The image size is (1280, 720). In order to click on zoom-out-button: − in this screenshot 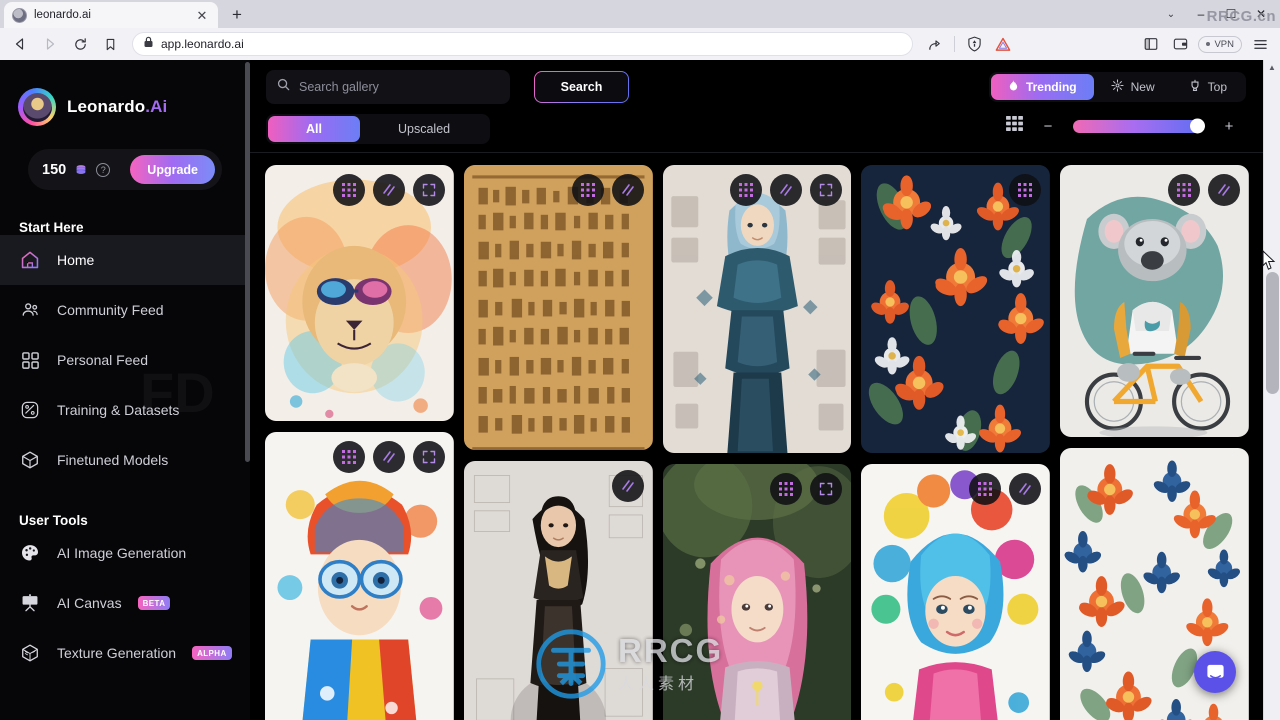, I will do `click(1048, 126)`.